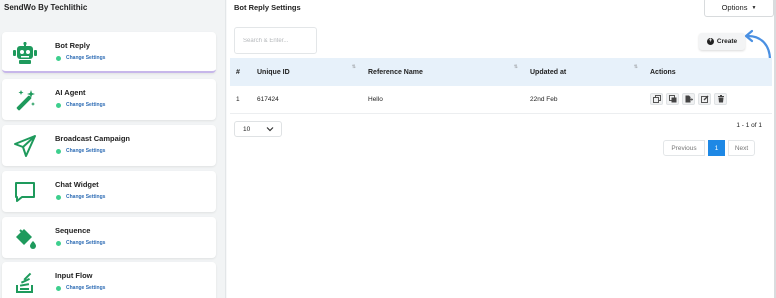  I want to click on curved-arrow-icon, so click(758, 45).